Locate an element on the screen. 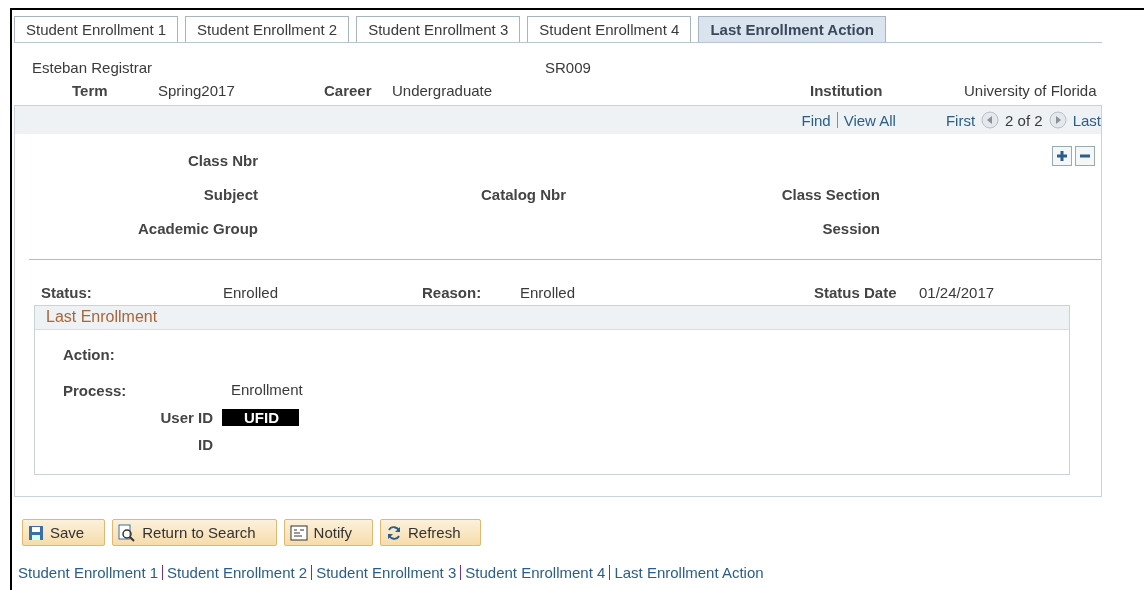 The image size is (1144, 590). field-value: Esteban Registrar is located at coordinates (93, 67).